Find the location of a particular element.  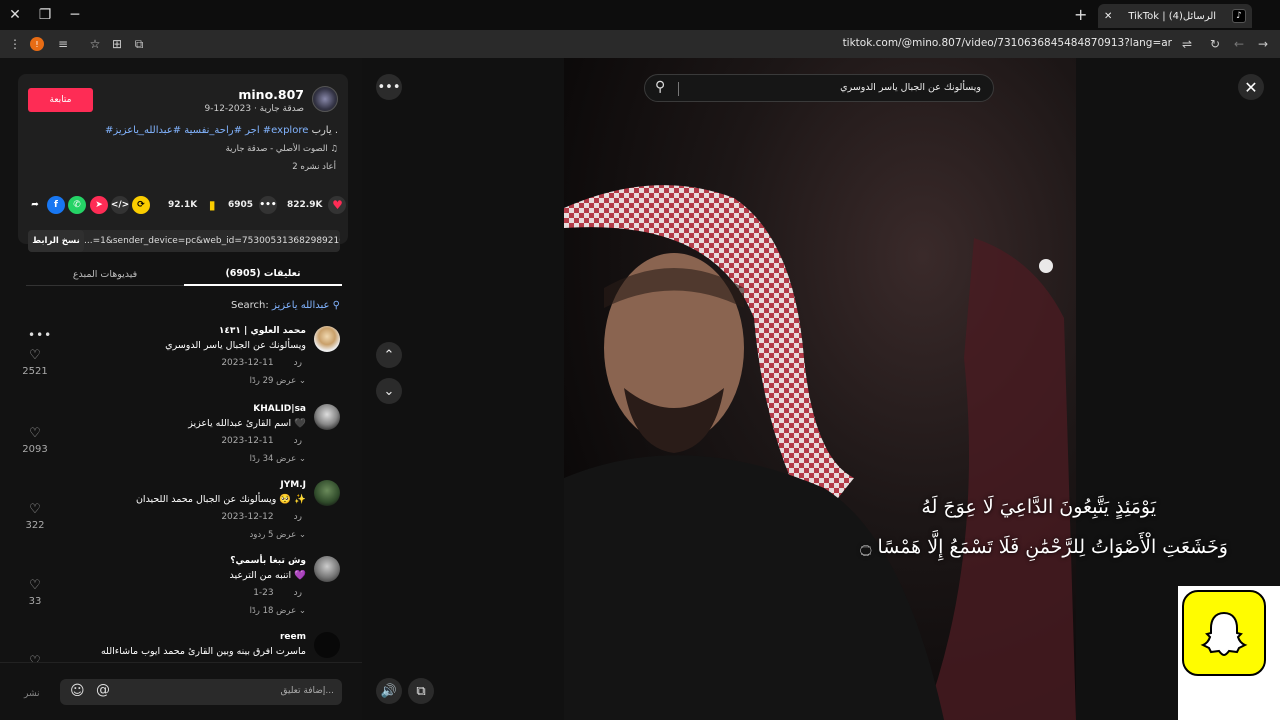

forward-arrow-icon: → is located at coordinates (1263, 44).